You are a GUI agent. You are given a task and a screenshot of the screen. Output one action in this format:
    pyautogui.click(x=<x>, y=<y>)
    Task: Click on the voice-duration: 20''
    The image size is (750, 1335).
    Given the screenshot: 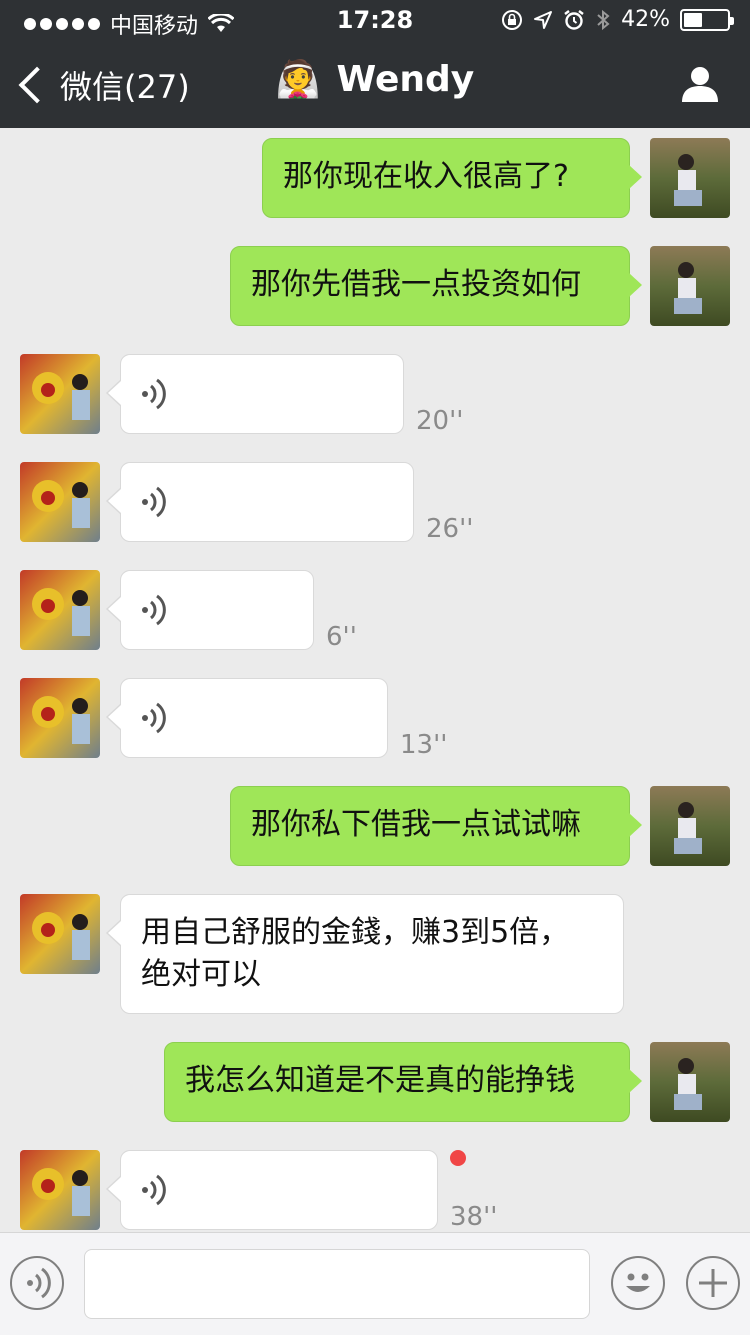 What is the action you would take?
    pyautogui.click(x=440, y=421)
    